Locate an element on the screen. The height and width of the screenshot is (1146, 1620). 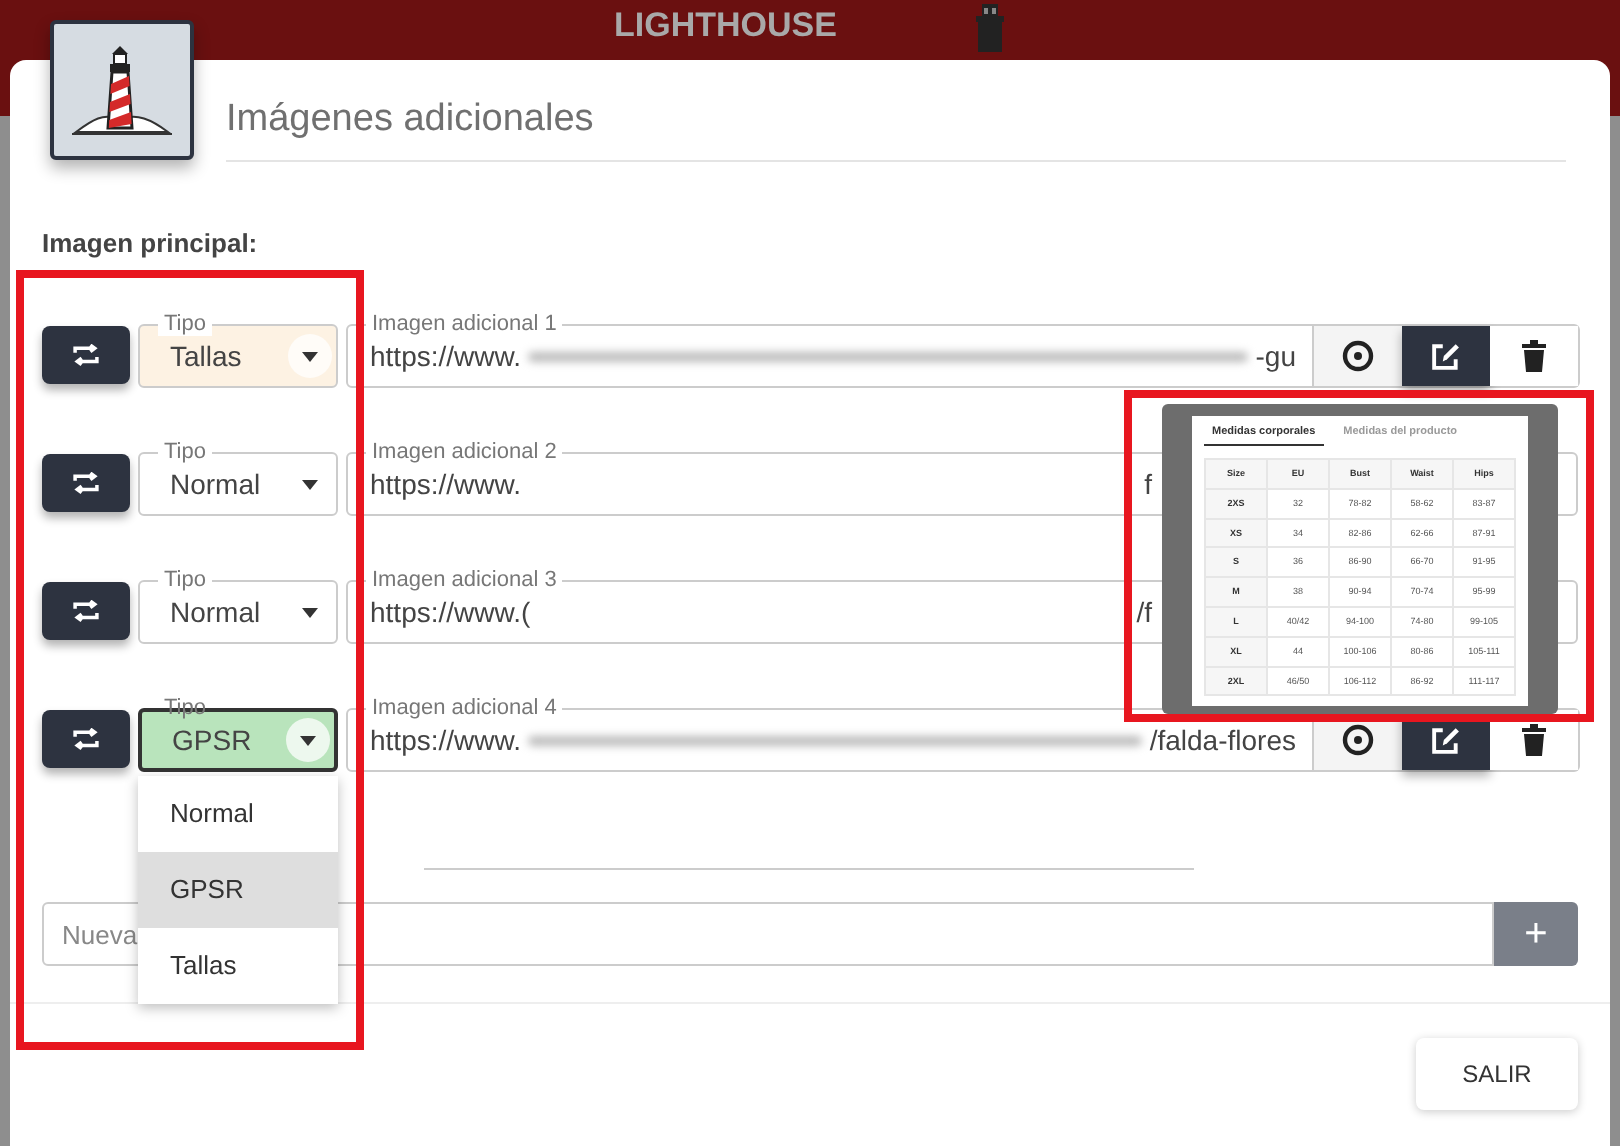
view-button is located at coordinates (1358, 356).